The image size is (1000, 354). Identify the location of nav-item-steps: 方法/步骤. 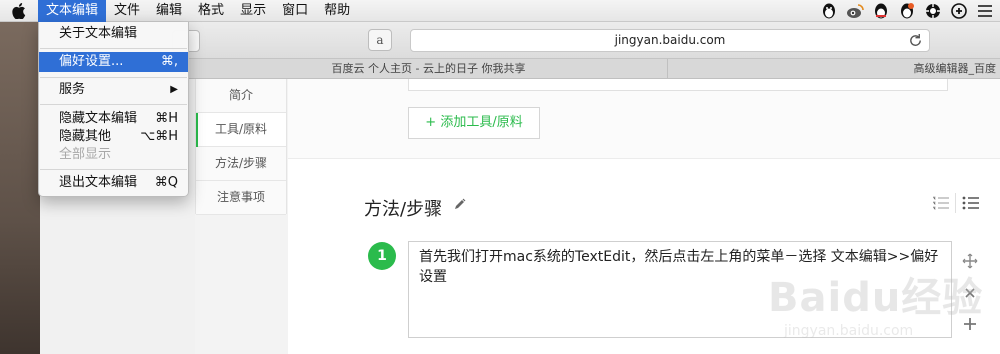
(241, 164).